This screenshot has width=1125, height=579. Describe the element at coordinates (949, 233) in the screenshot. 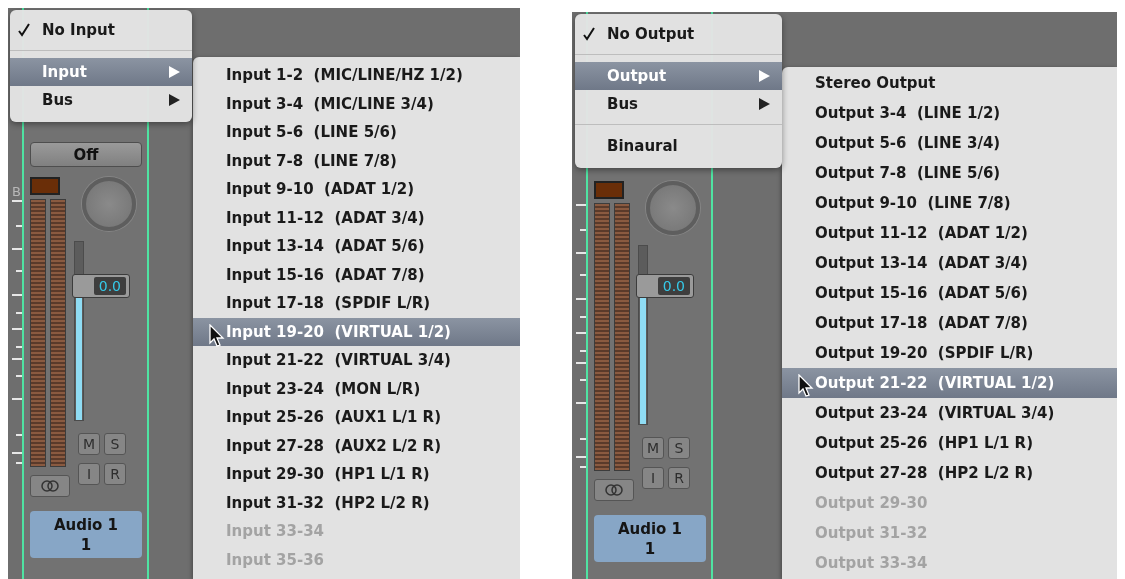

I see `menu-item: Output 11-12 (ADAT 1/2)` at that location.